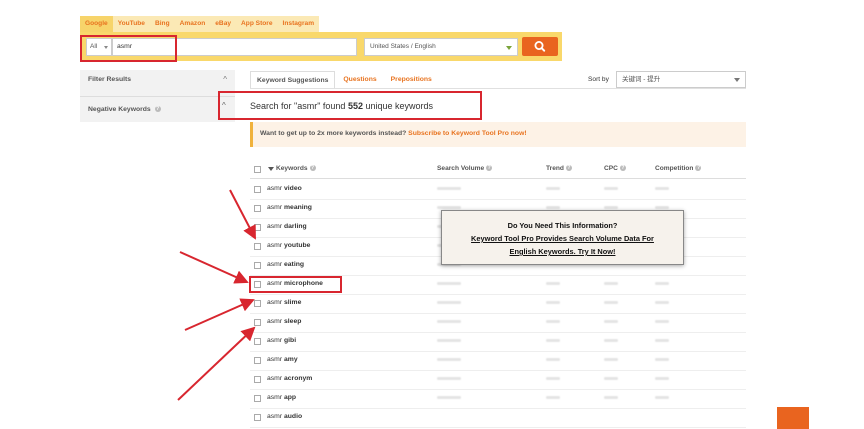 This screenshot has height=429, width=864. Describe the element at coordinates (540, 46) in the screenshot. I see `search-button` at that location.